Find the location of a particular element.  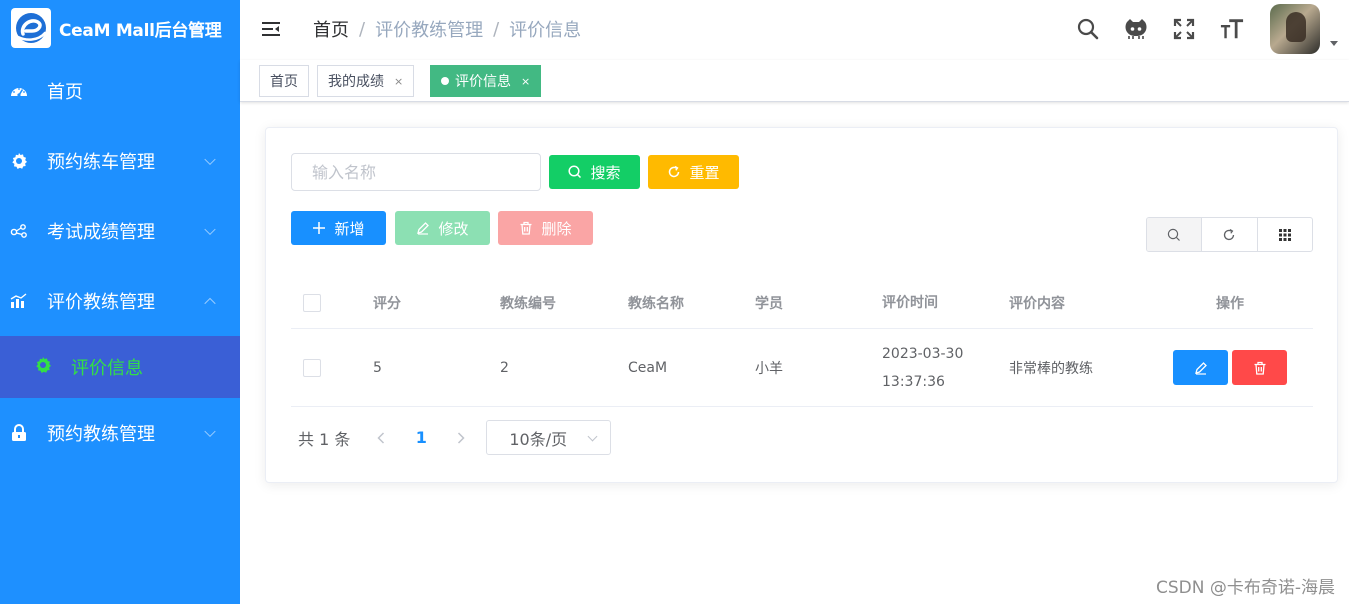

search-button: 搜索 is located at coordinates (594, 172).